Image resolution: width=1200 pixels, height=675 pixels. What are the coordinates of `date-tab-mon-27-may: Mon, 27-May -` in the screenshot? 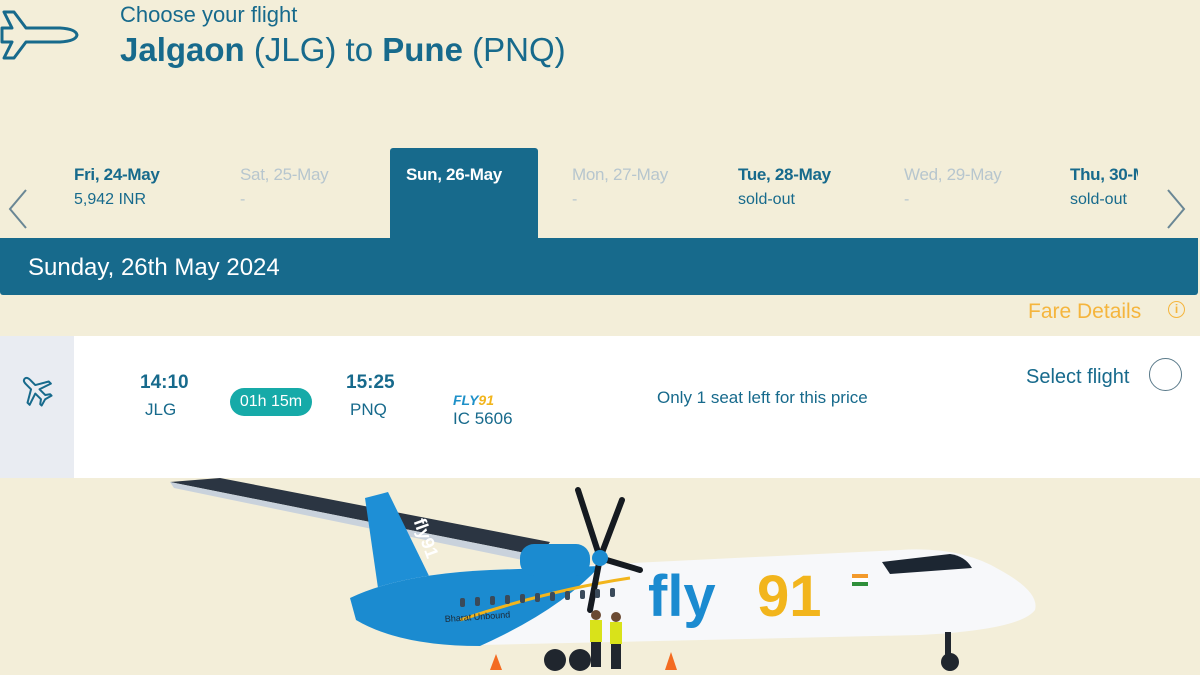 It's located at (630, 194).